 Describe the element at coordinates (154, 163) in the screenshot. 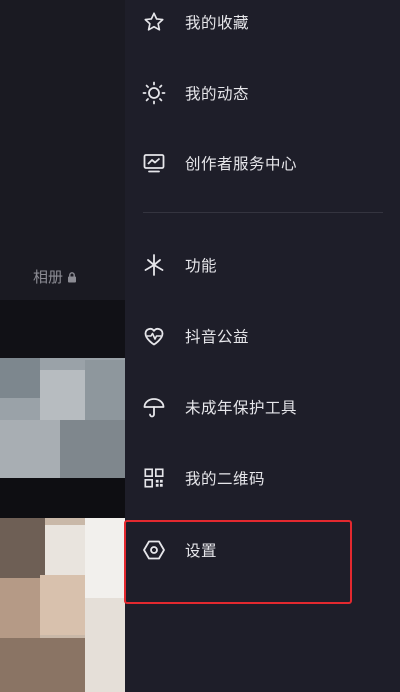

I see `chart-monitor-icon` at that location.